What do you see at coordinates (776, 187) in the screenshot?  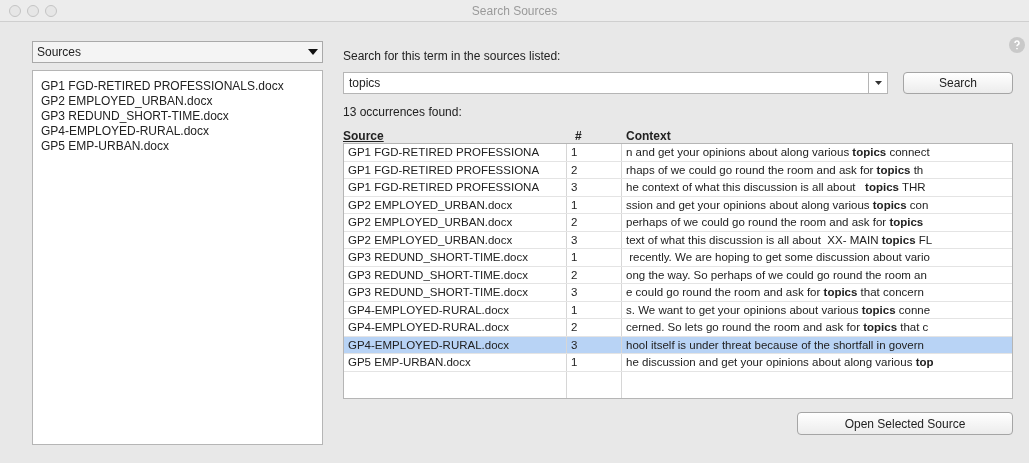 I see `table-cell-text: he context of what this discussion is all about topics THR` at bounding box center [776, 187].